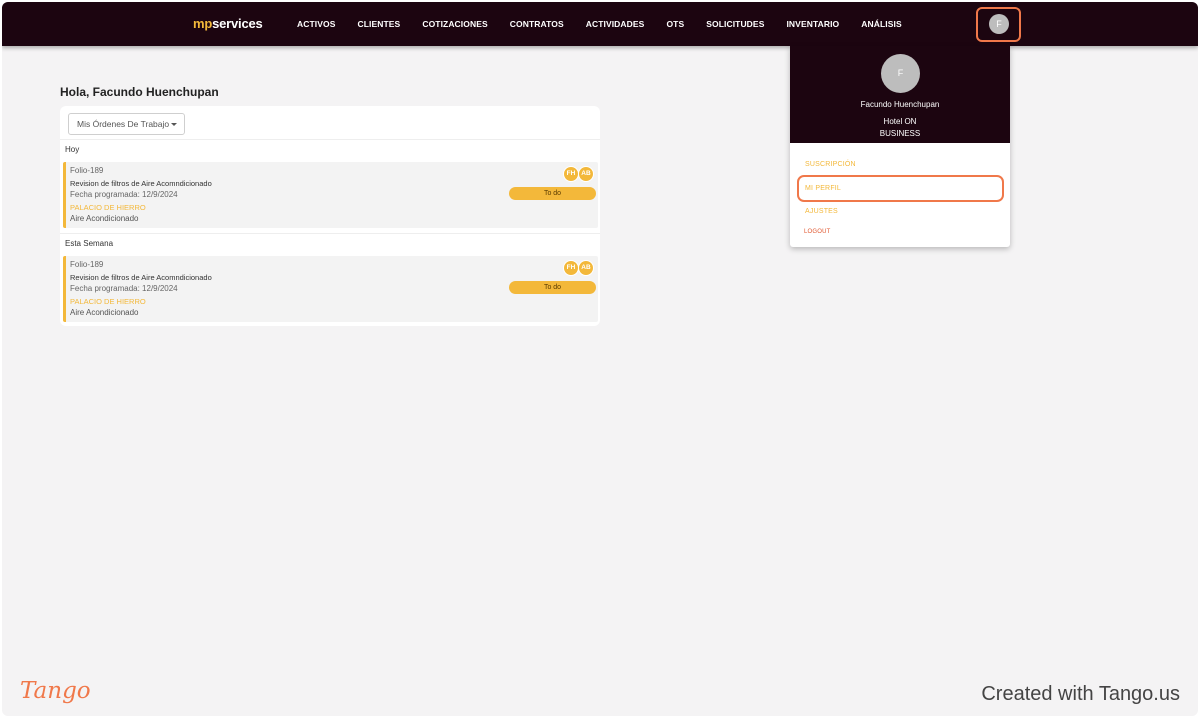 This screenshot has height=718, width=1200. What do you see at coordinates (900, 73) in the screenshot?
I see `avatar: F` at bounding box center [900, 73].